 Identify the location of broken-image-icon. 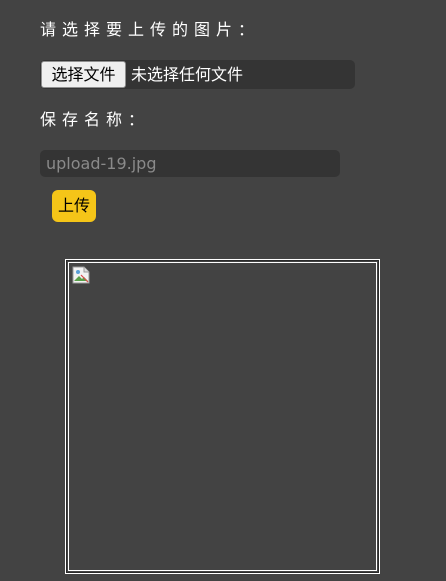
(81, 275).